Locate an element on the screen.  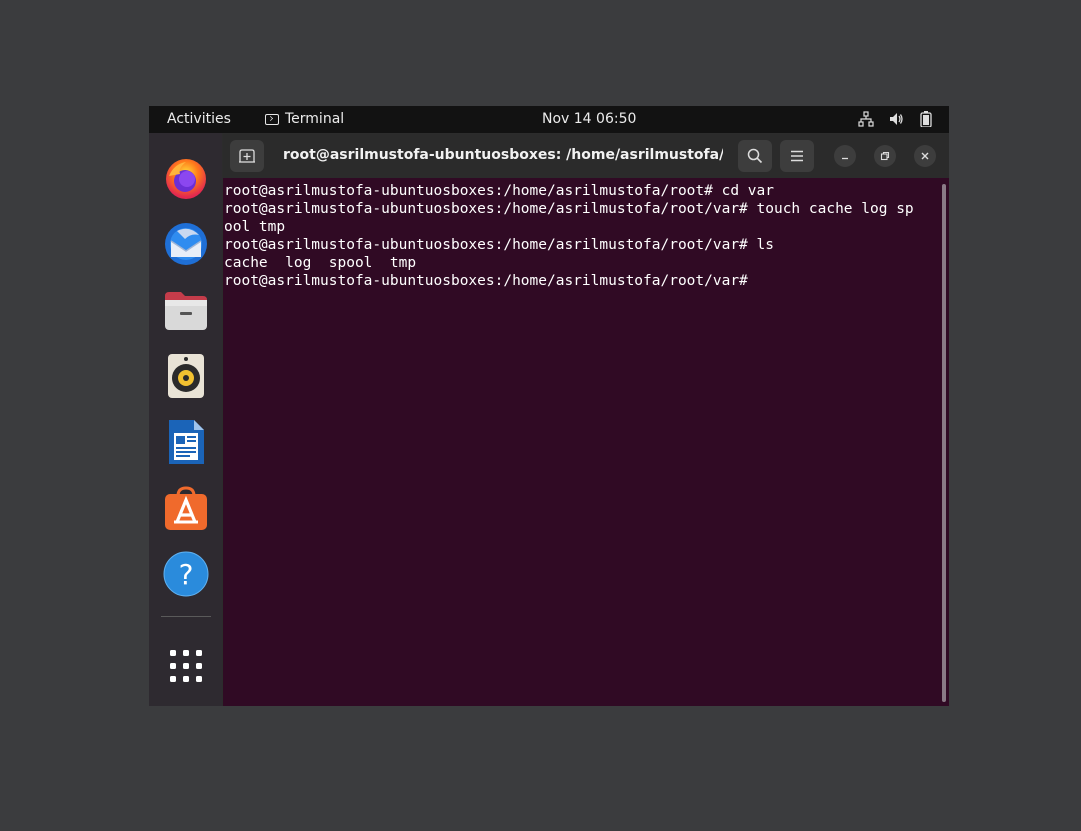
terminal-line: ool tmp is located at coordinates (255, 227).